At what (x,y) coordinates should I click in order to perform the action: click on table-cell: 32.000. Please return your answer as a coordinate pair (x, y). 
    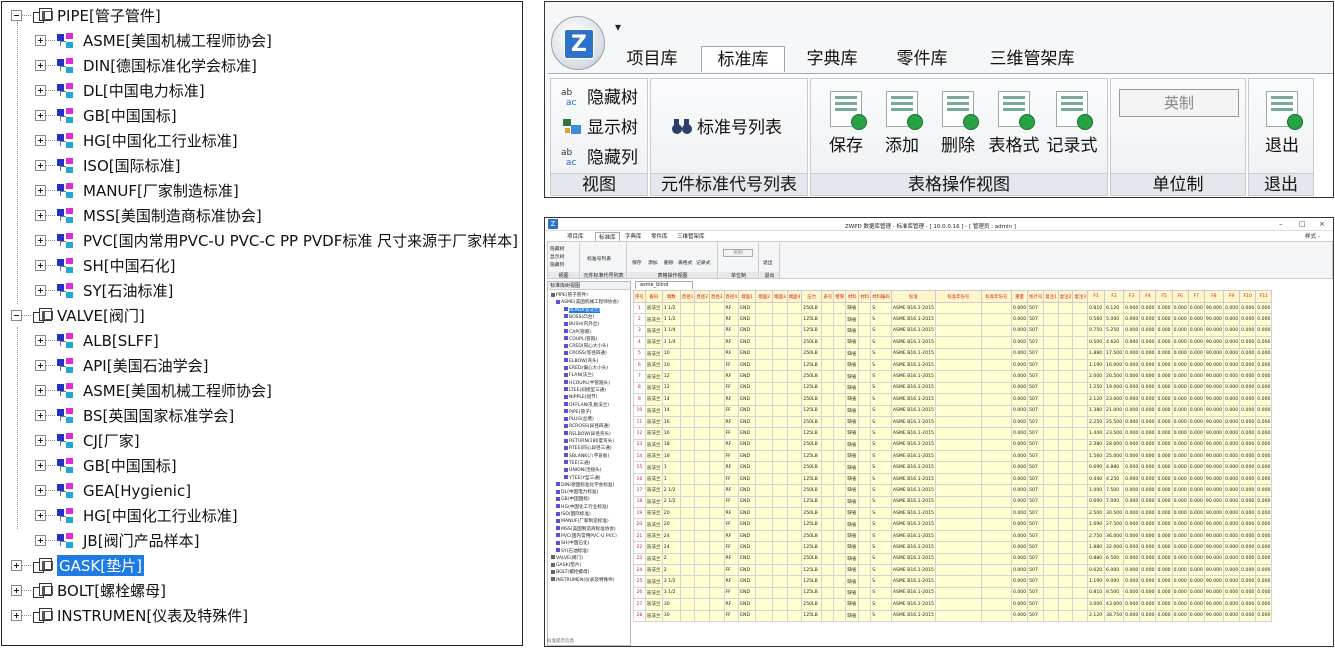
    Looking at the image, I should click on (1114, 547).